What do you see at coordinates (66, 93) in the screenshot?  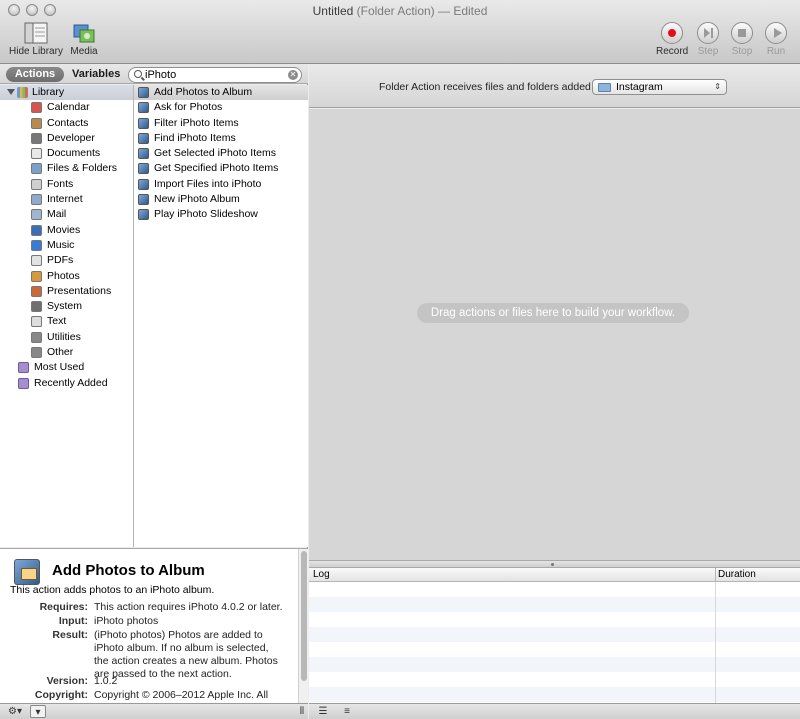 I see `library-root-item: Library` at bounding box center [66, 93].